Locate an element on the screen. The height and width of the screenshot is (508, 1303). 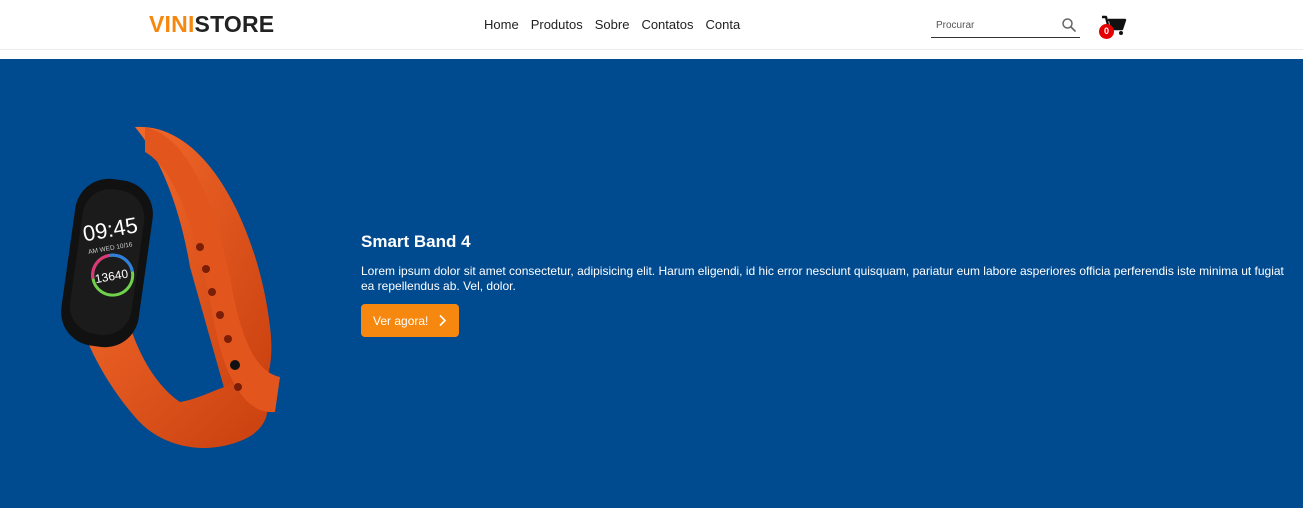
search-input is located at coordinates (995, 25).